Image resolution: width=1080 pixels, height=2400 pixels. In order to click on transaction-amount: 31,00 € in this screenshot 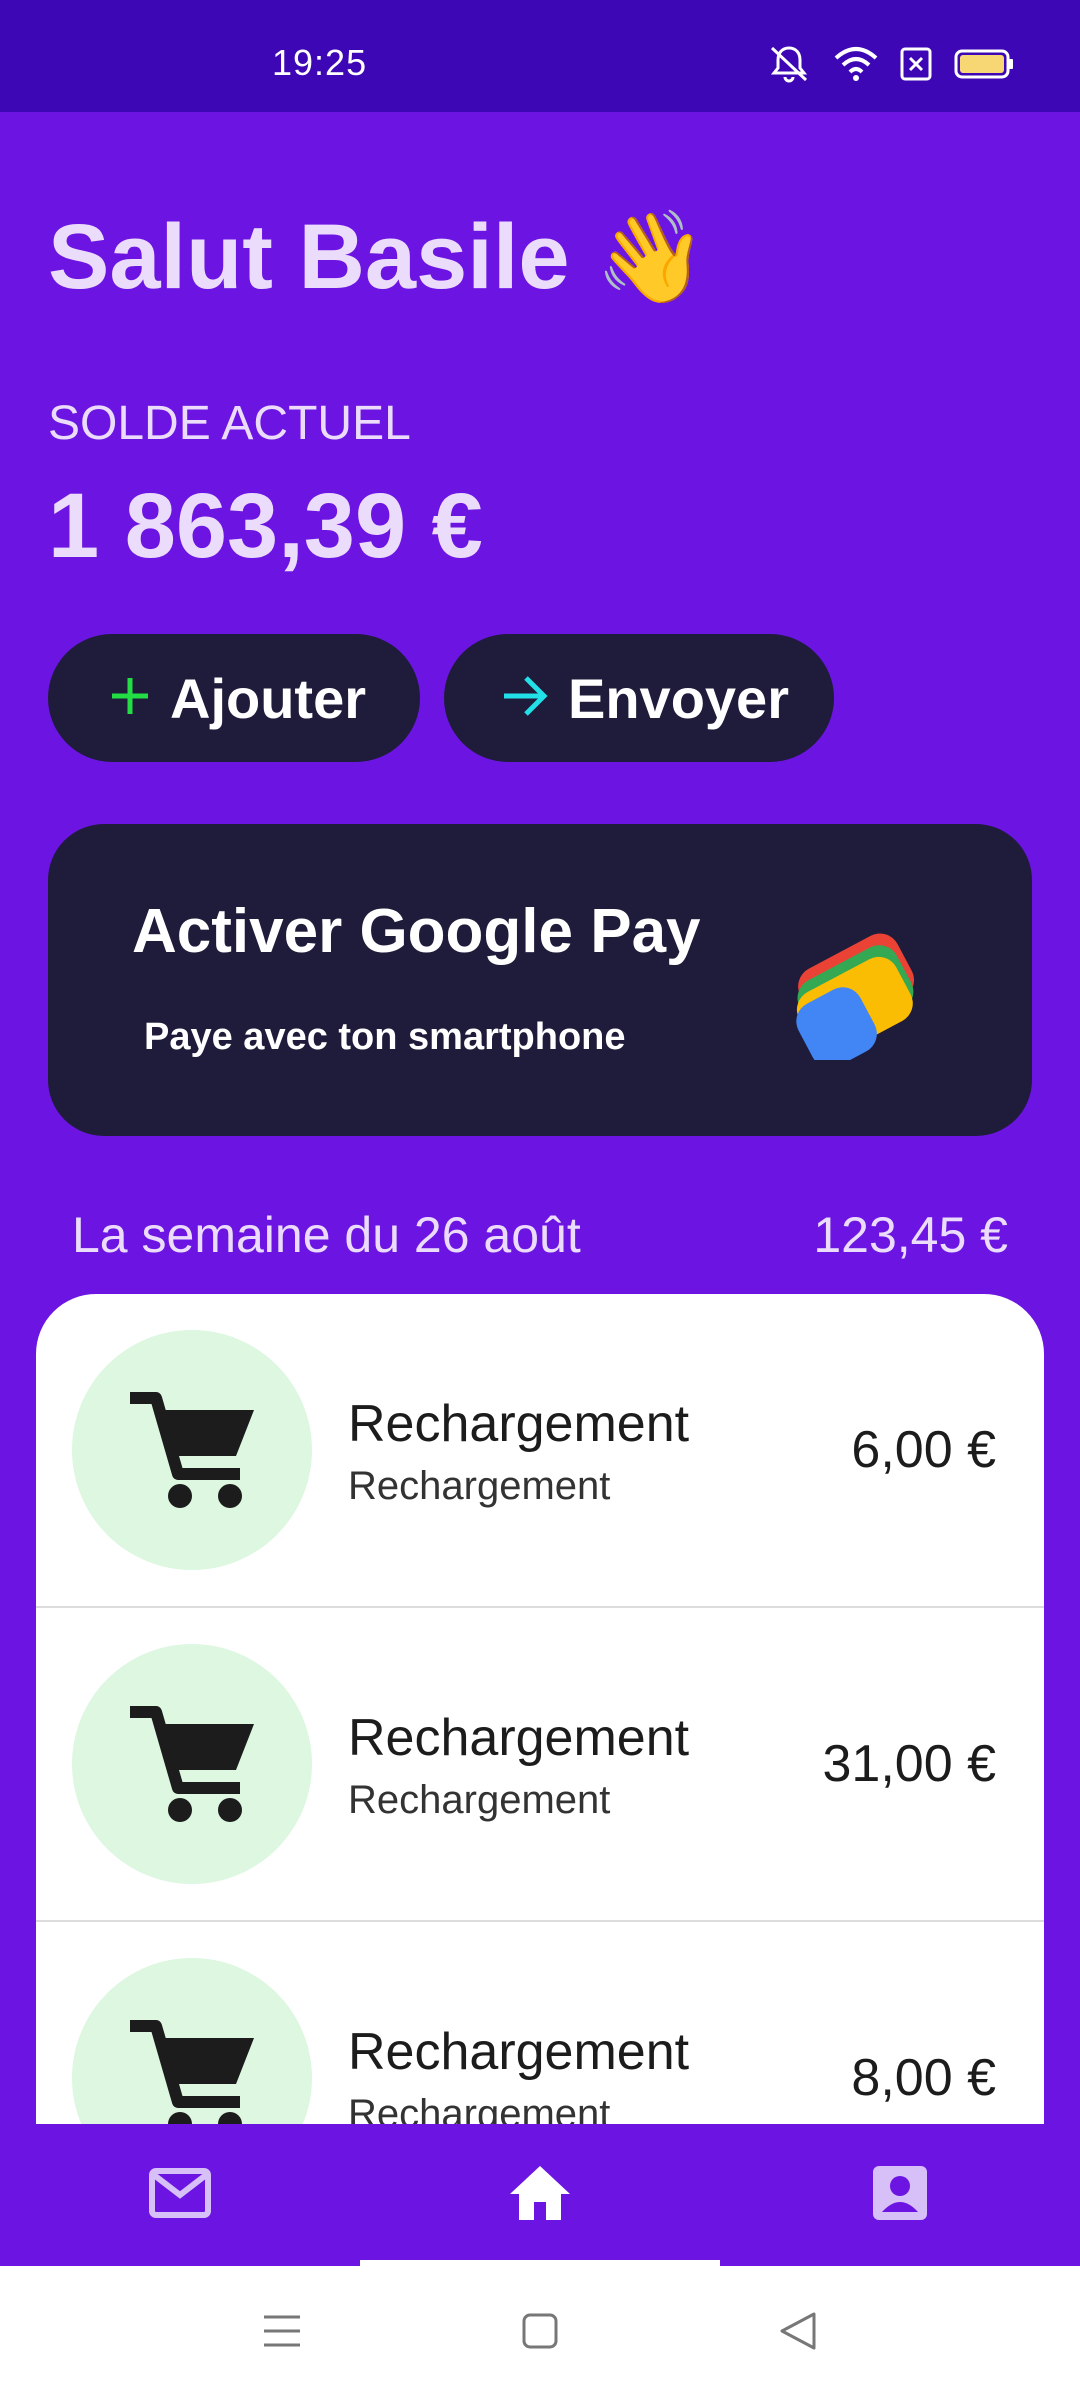, I will do `click(909, 1764)`.